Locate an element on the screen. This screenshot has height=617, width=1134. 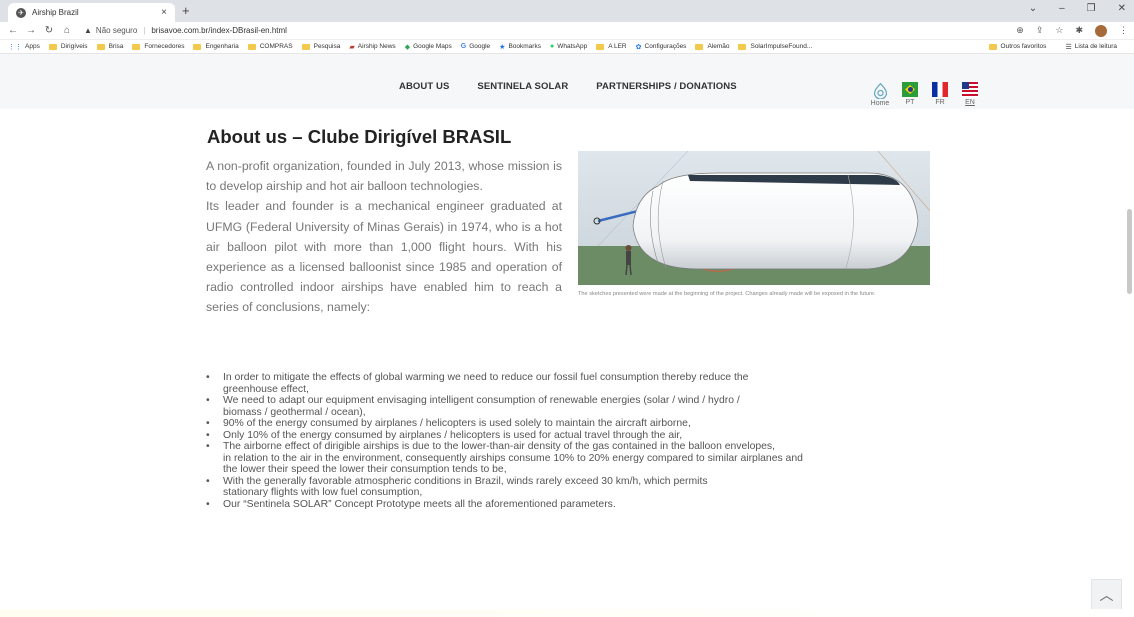
france-flag-icon is located at coordinates (940, 89).